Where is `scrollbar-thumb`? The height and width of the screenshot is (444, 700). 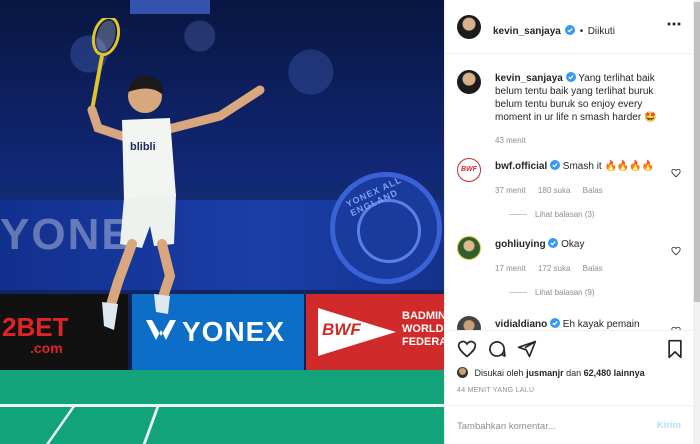
scrollbar-thumb is located at coordinates (697, 152).